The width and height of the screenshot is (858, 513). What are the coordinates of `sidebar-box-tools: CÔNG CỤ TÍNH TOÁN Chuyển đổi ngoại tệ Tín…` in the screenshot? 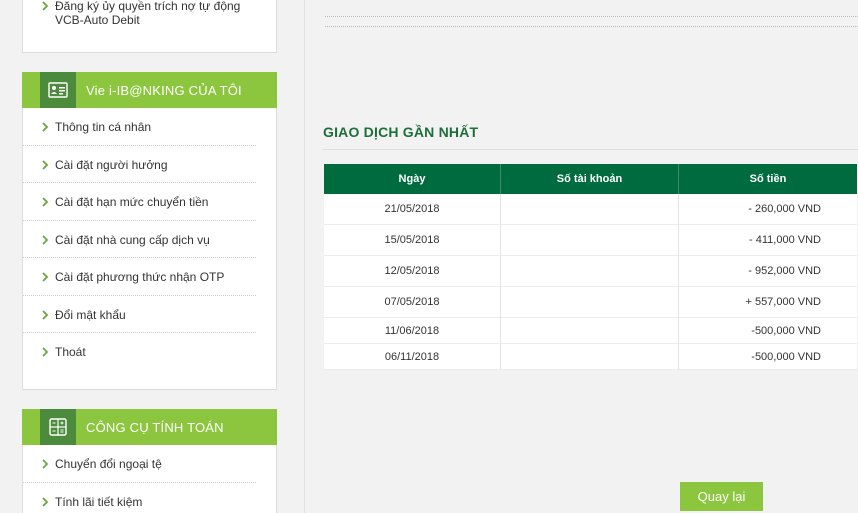 It's located at (149, 461).